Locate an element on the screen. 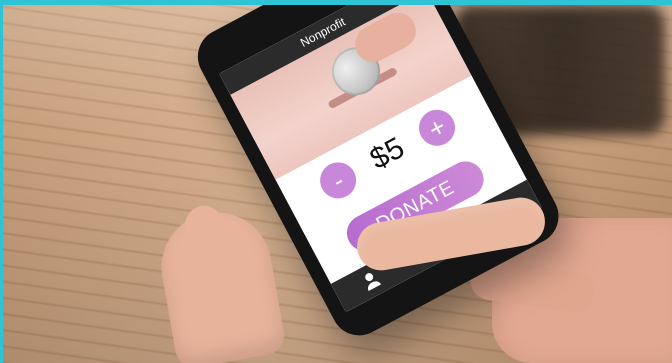  top-border is located at coordinates (336, 2).